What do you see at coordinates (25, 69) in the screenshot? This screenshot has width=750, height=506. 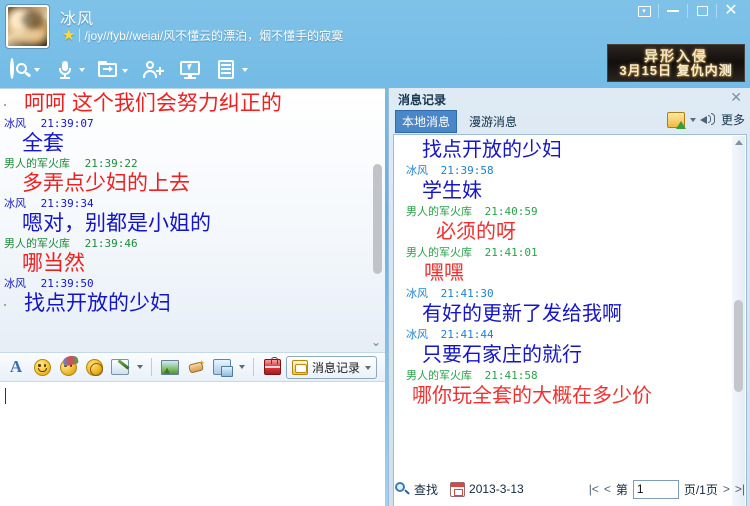 I see `video-call-button` at bounding box center [25, 69].